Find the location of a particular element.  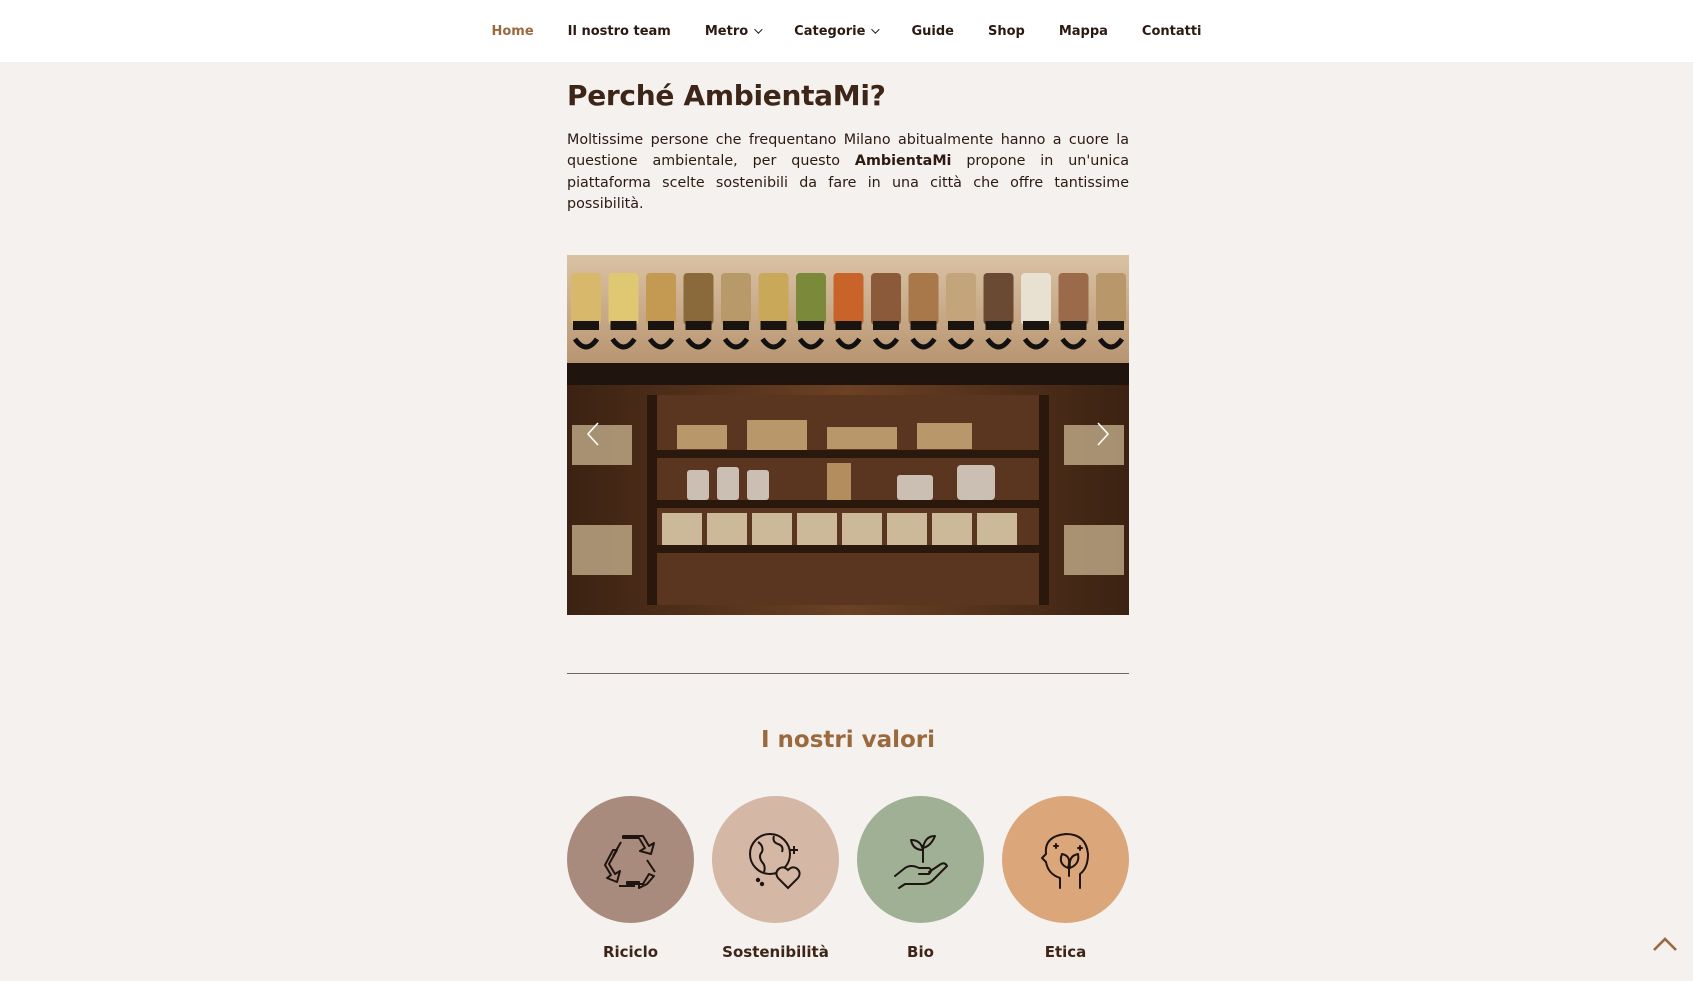

image-carousel is located at coordinates (848, 435).